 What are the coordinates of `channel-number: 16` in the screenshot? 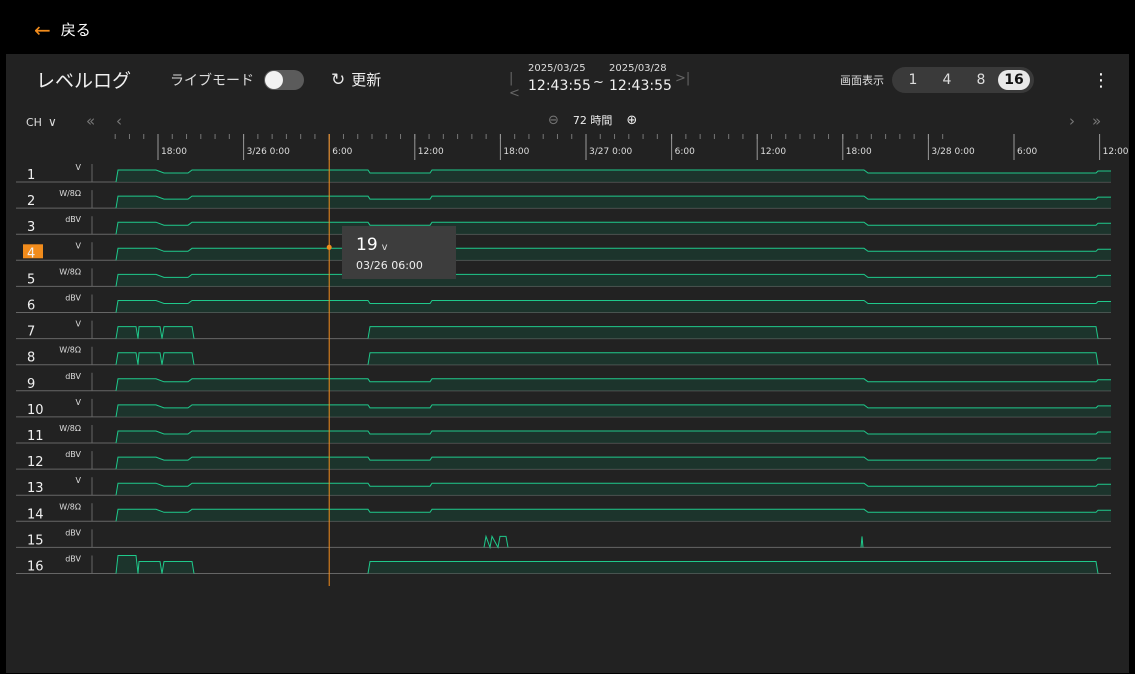 It's located at (35, 567).